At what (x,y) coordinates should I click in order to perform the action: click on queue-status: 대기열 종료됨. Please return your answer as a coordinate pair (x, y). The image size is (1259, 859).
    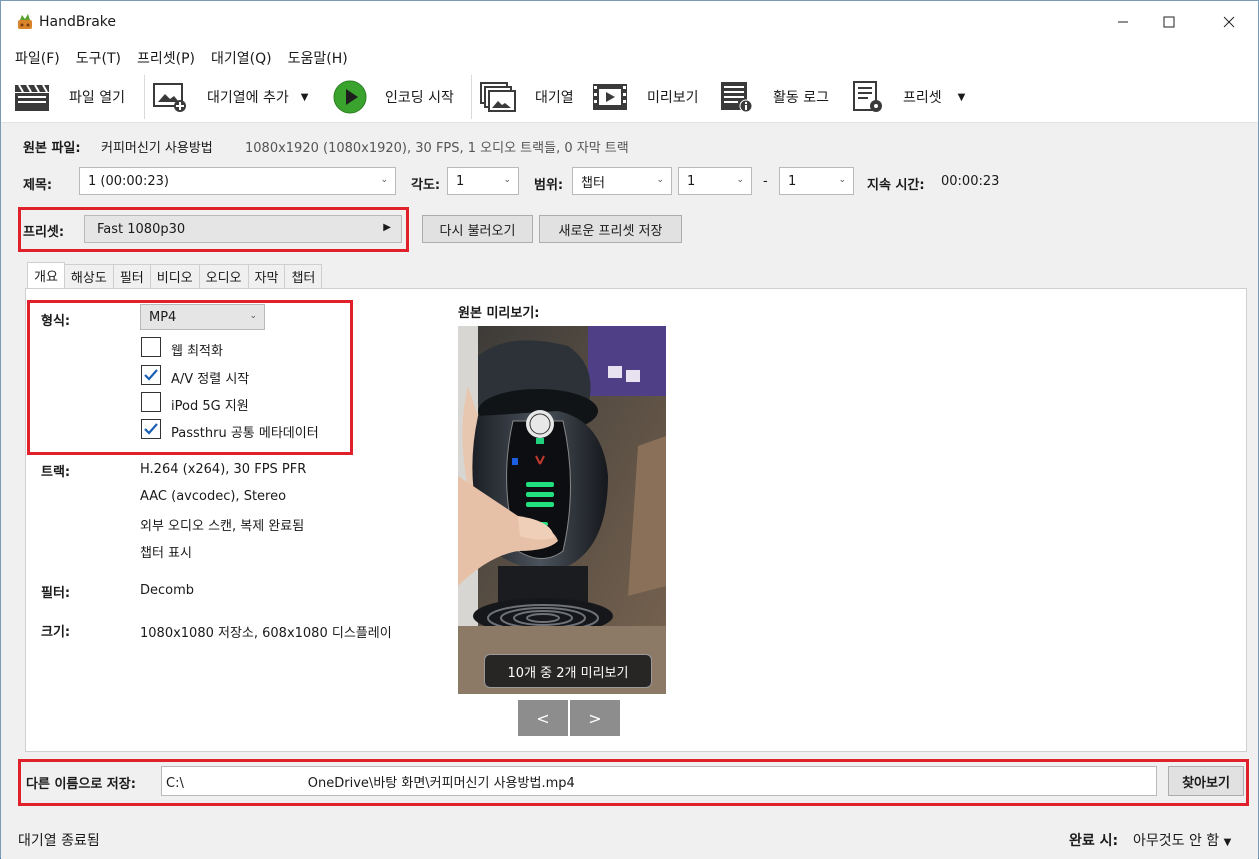
    Looking at the image, I should click on (59, 841).